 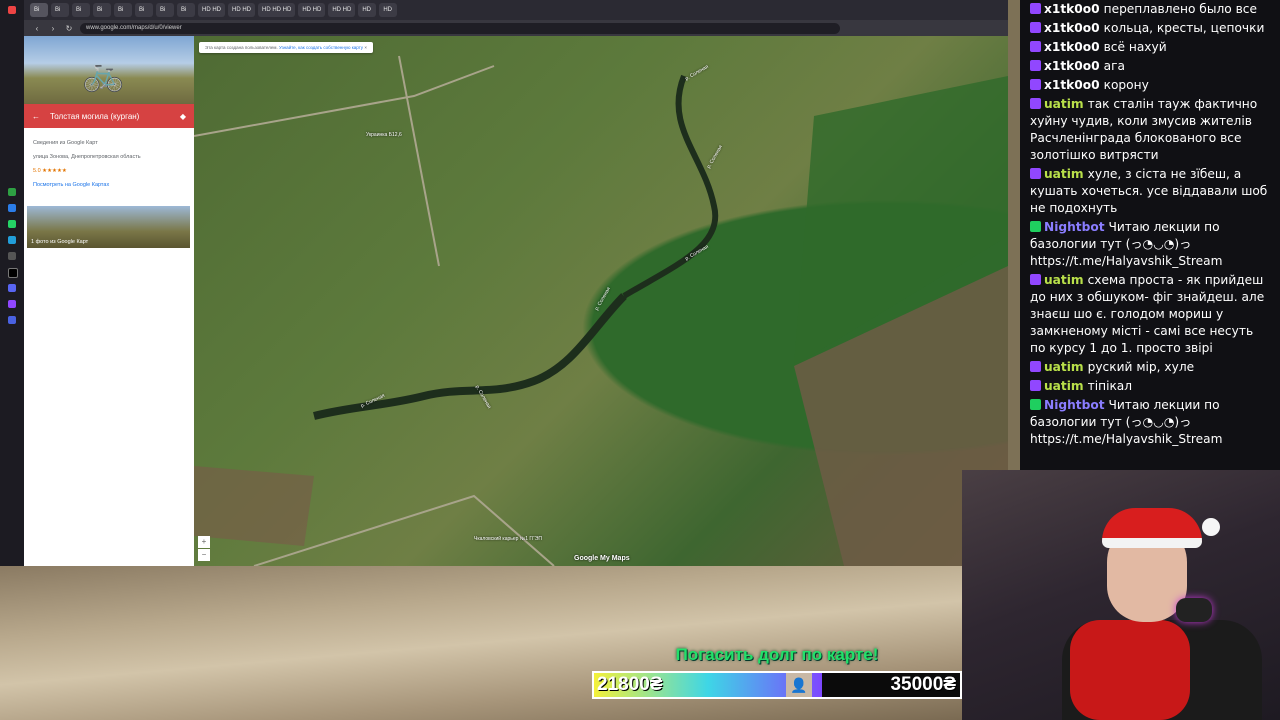 I want to click on place-photo-thumbnail: 1 фото из Google Карт, so click(x=108, y=227).